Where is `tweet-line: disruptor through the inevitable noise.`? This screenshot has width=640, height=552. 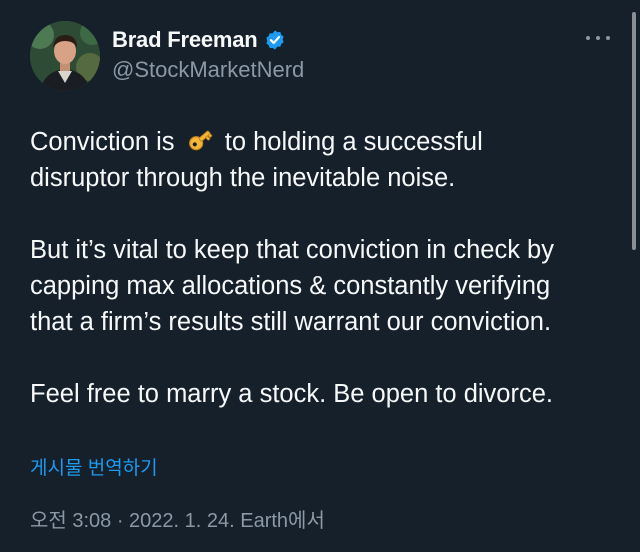
tweet-line: disruptor through the inevitable noise. is located at coordinates (243, 178).